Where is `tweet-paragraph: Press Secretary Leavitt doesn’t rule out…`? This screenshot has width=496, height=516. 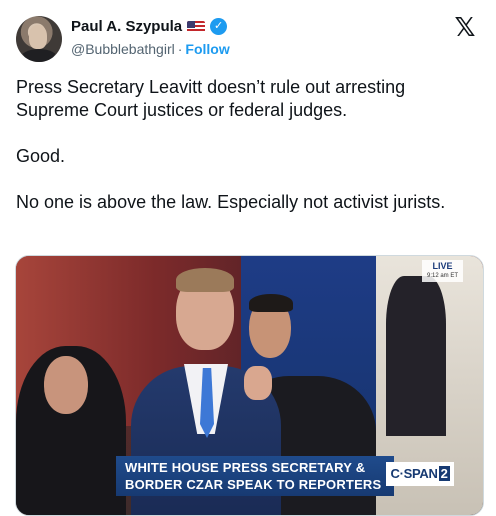 tweet-paragraph: Press Secretary Leavitt doesn’t rule out… is located at coordinates (211, 98).